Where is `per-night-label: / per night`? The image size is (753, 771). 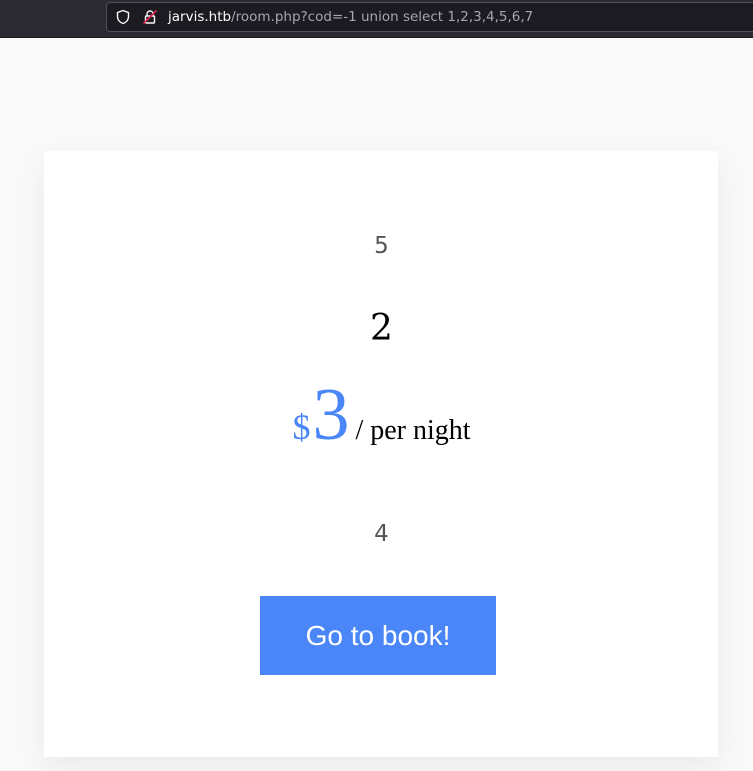 per-night-label: / per night is located at coordinates (413, 430).